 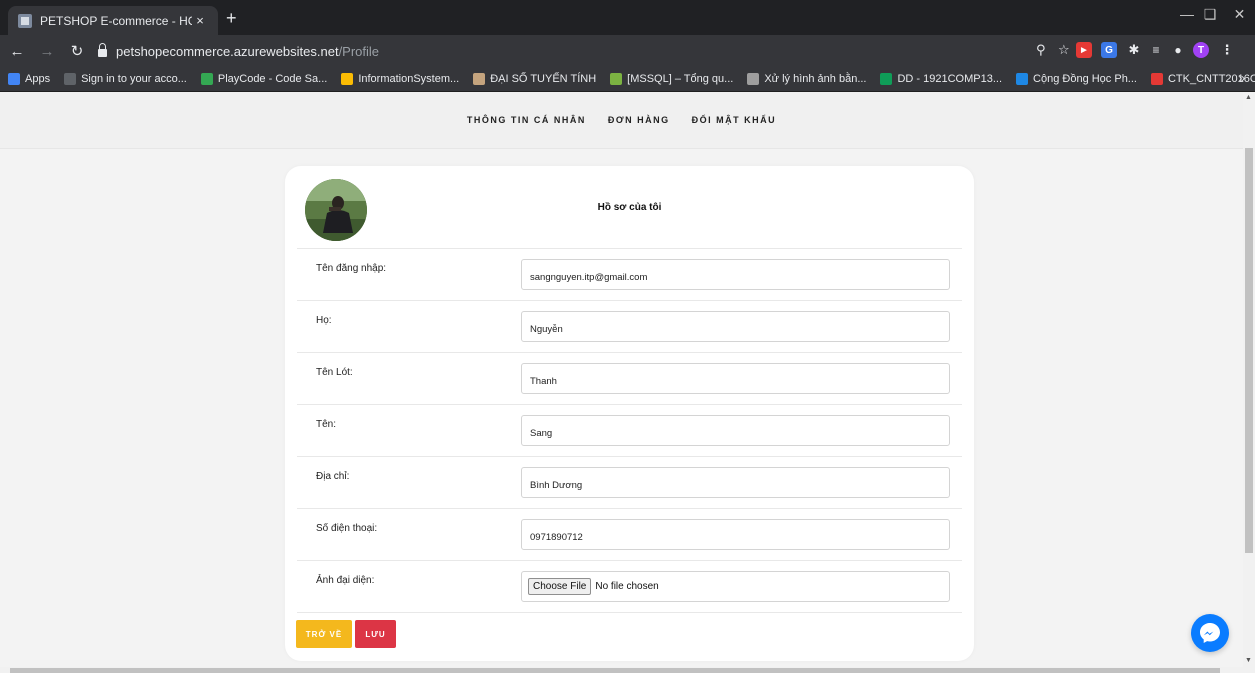 What do you see at coordinates (1241, 78) in the screenshot?
I see `bookmarks-overflow-icon: »` at bounding box center [1241, 78].